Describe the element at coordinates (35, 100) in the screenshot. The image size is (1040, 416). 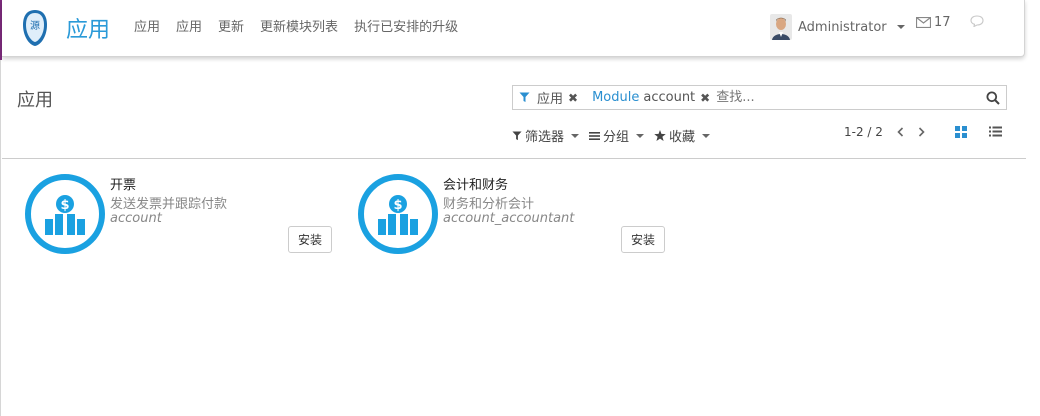
I see `page-title: 应用` at that location.